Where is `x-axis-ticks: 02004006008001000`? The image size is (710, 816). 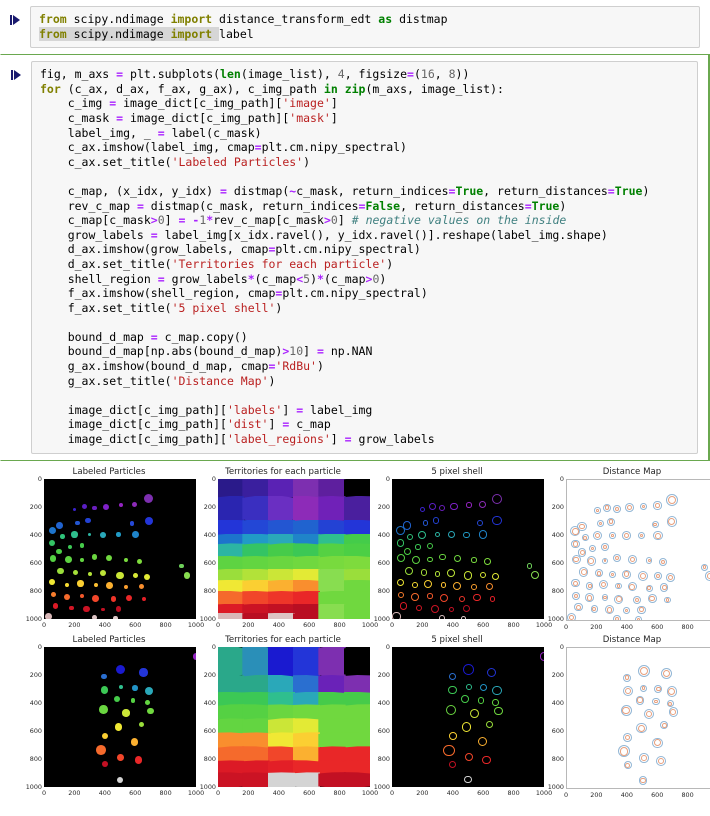
x-axis-ticks: 02004006008001000 is located at coordinates (637, 627).